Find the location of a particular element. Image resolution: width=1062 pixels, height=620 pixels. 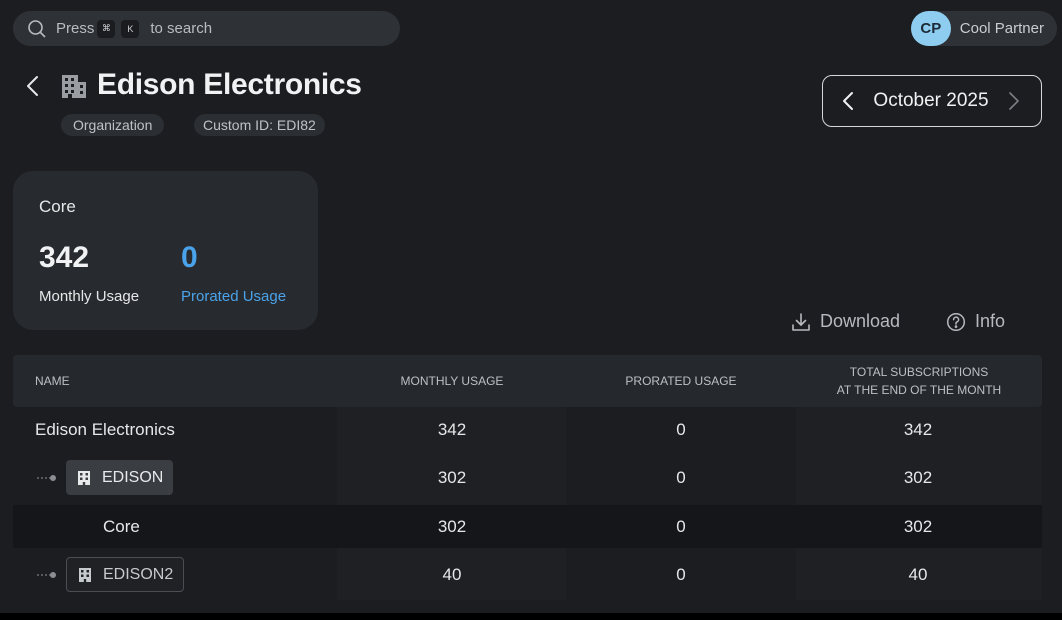

download-button: Download is located at coordinates (845, 321).